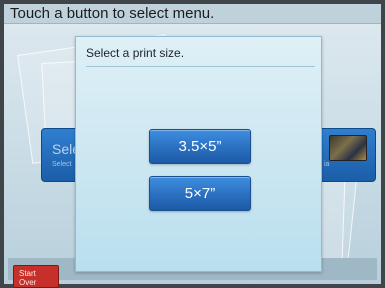 The width and height of the screenshot is (385, 288). I want to click on header-bar: Touch a button to select menu., so click(192, 14).